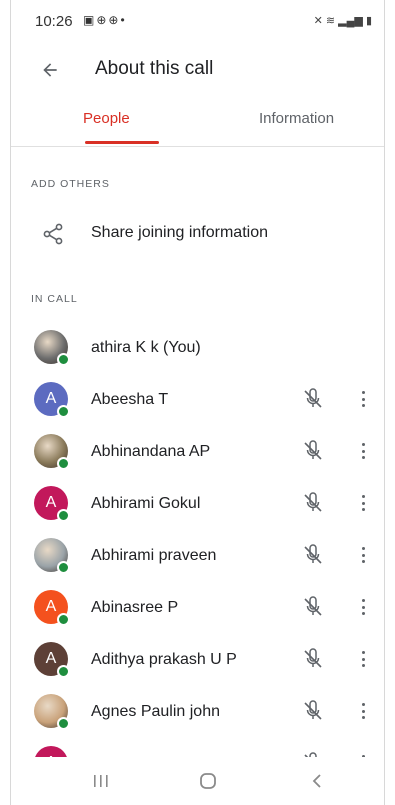  I want to click on participant-row: A Abinasree P, so click(197, 608).